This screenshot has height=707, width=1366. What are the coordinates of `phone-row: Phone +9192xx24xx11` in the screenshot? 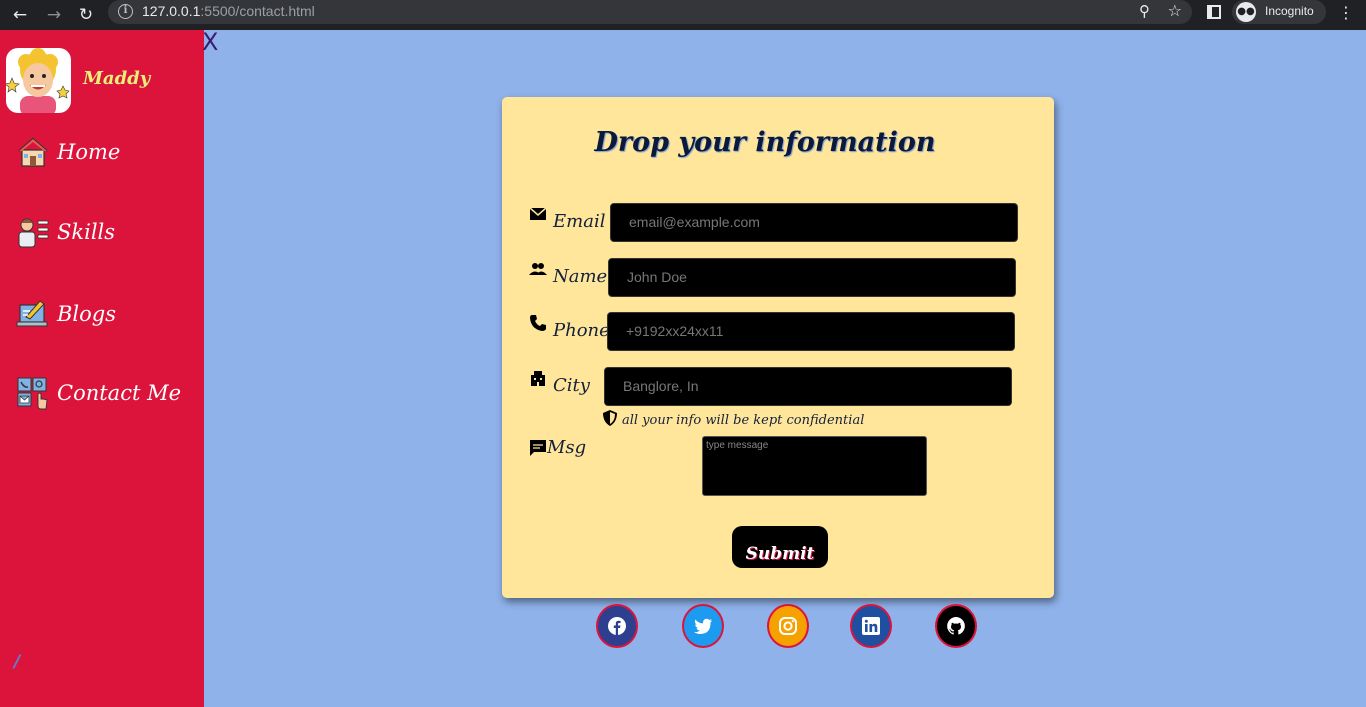 It's located at (779, 332).